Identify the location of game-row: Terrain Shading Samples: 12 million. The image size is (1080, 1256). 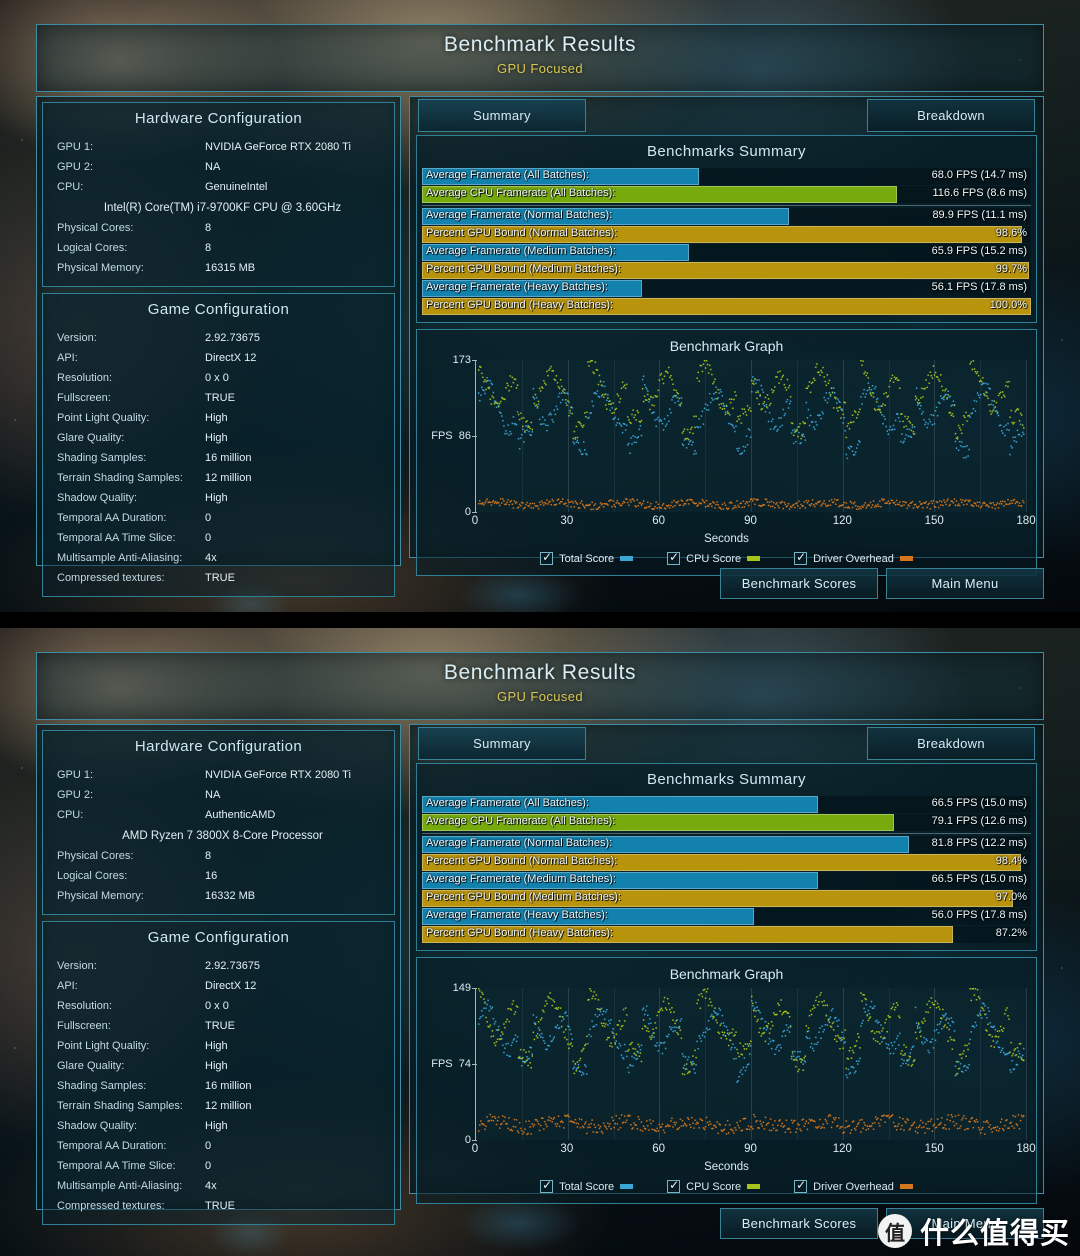
(218, 1106).